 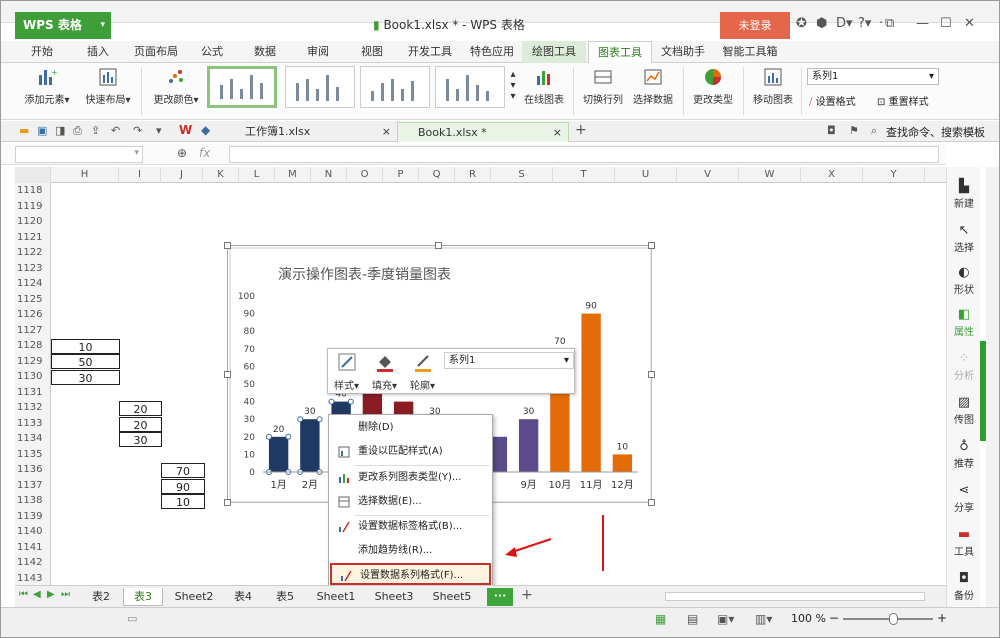 What do you see at coordinates (140, 424) in the screenshot?
I see `cell-i1133: 20` at bounding box center [140, 424].